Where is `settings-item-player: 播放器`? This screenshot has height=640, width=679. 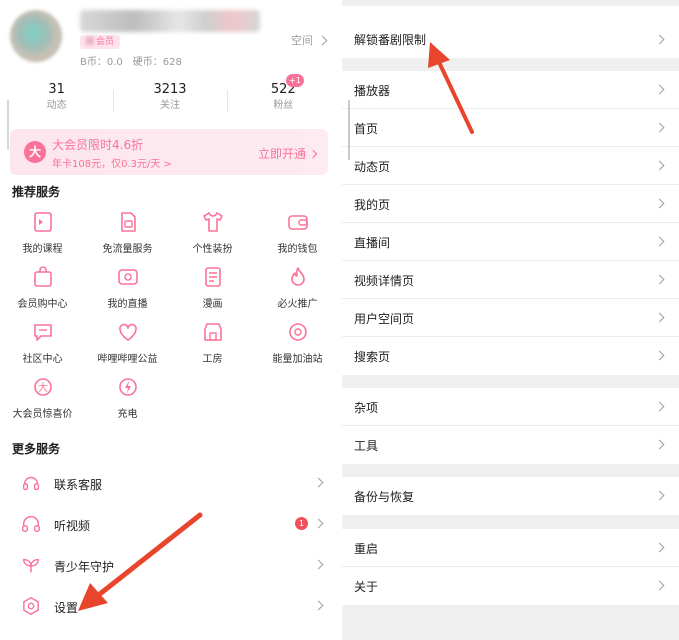
settings-item-player: 播放器 is located at coordinates (510, 90).